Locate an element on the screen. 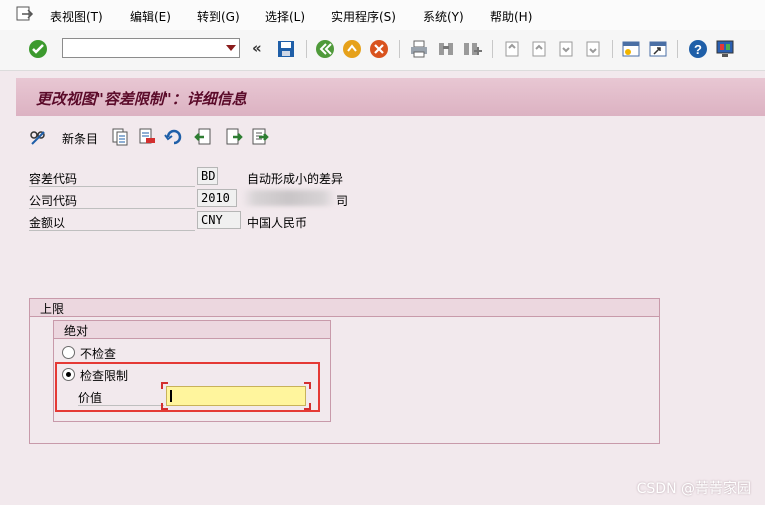 The image size is (765, 505). company-code-label: 公司代码 is located at coordinates (53, 201).